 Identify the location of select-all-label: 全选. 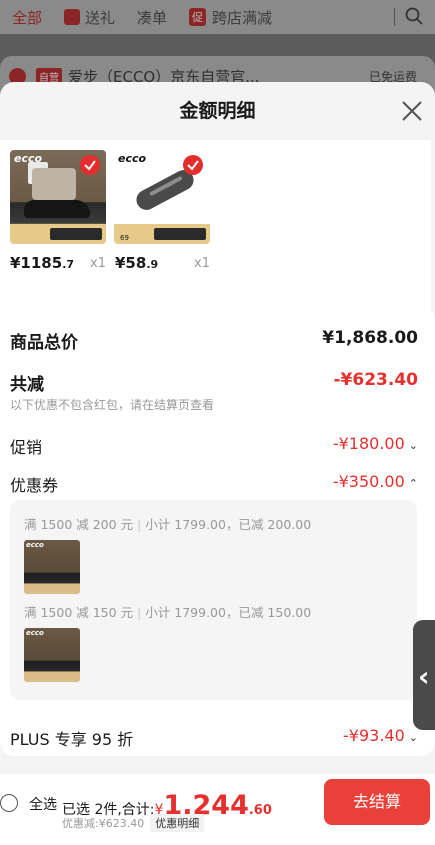
(43, 804).